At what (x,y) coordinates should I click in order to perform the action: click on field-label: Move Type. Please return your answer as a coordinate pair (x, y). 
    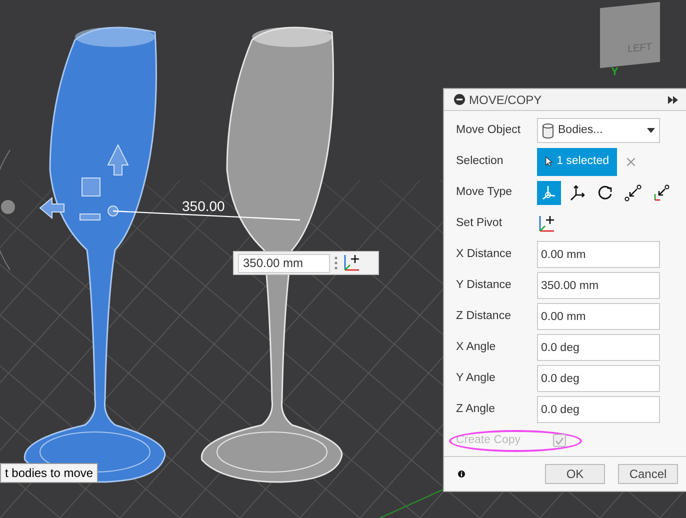
    Looking at the image, I should click on (485, 192).